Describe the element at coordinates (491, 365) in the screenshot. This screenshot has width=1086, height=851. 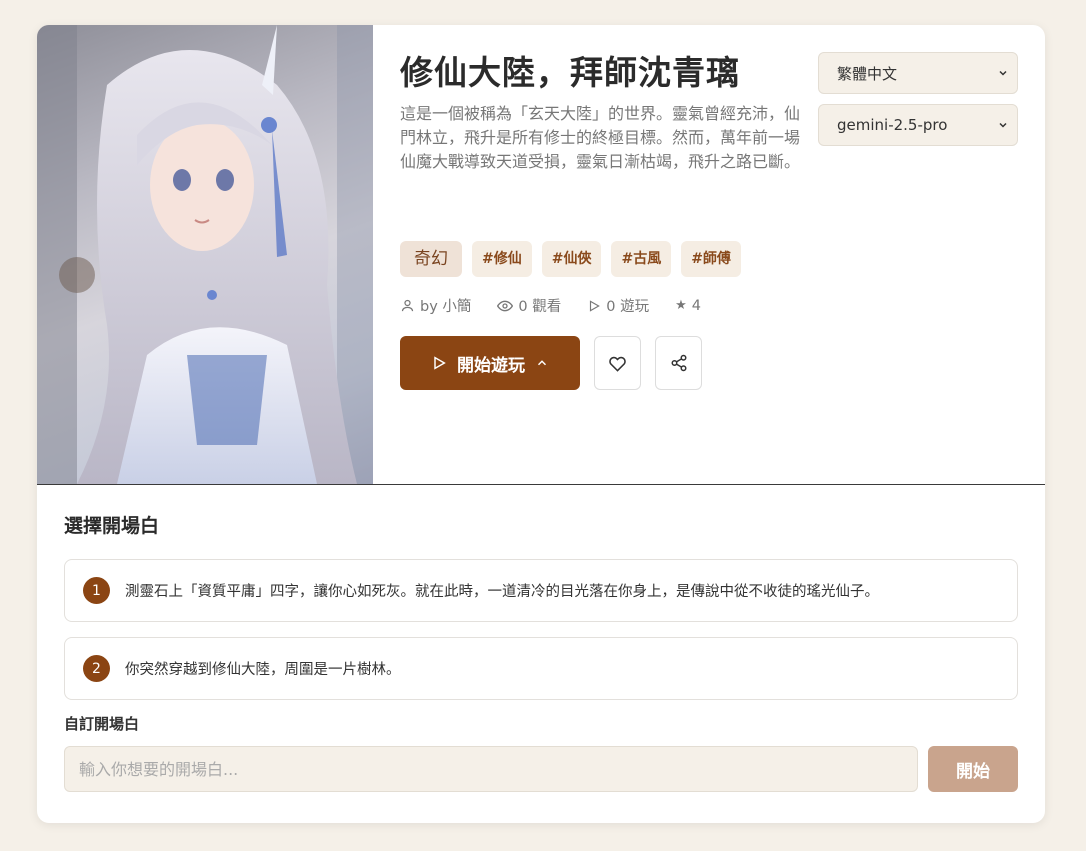
I see `start-play-label: 開始遊玩` at that location.